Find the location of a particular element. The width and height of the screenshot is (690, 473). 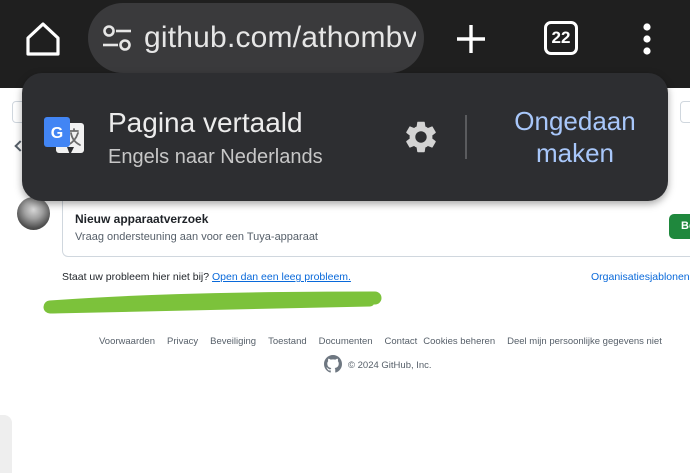

gear-icon is located at coordinates (421, 137).